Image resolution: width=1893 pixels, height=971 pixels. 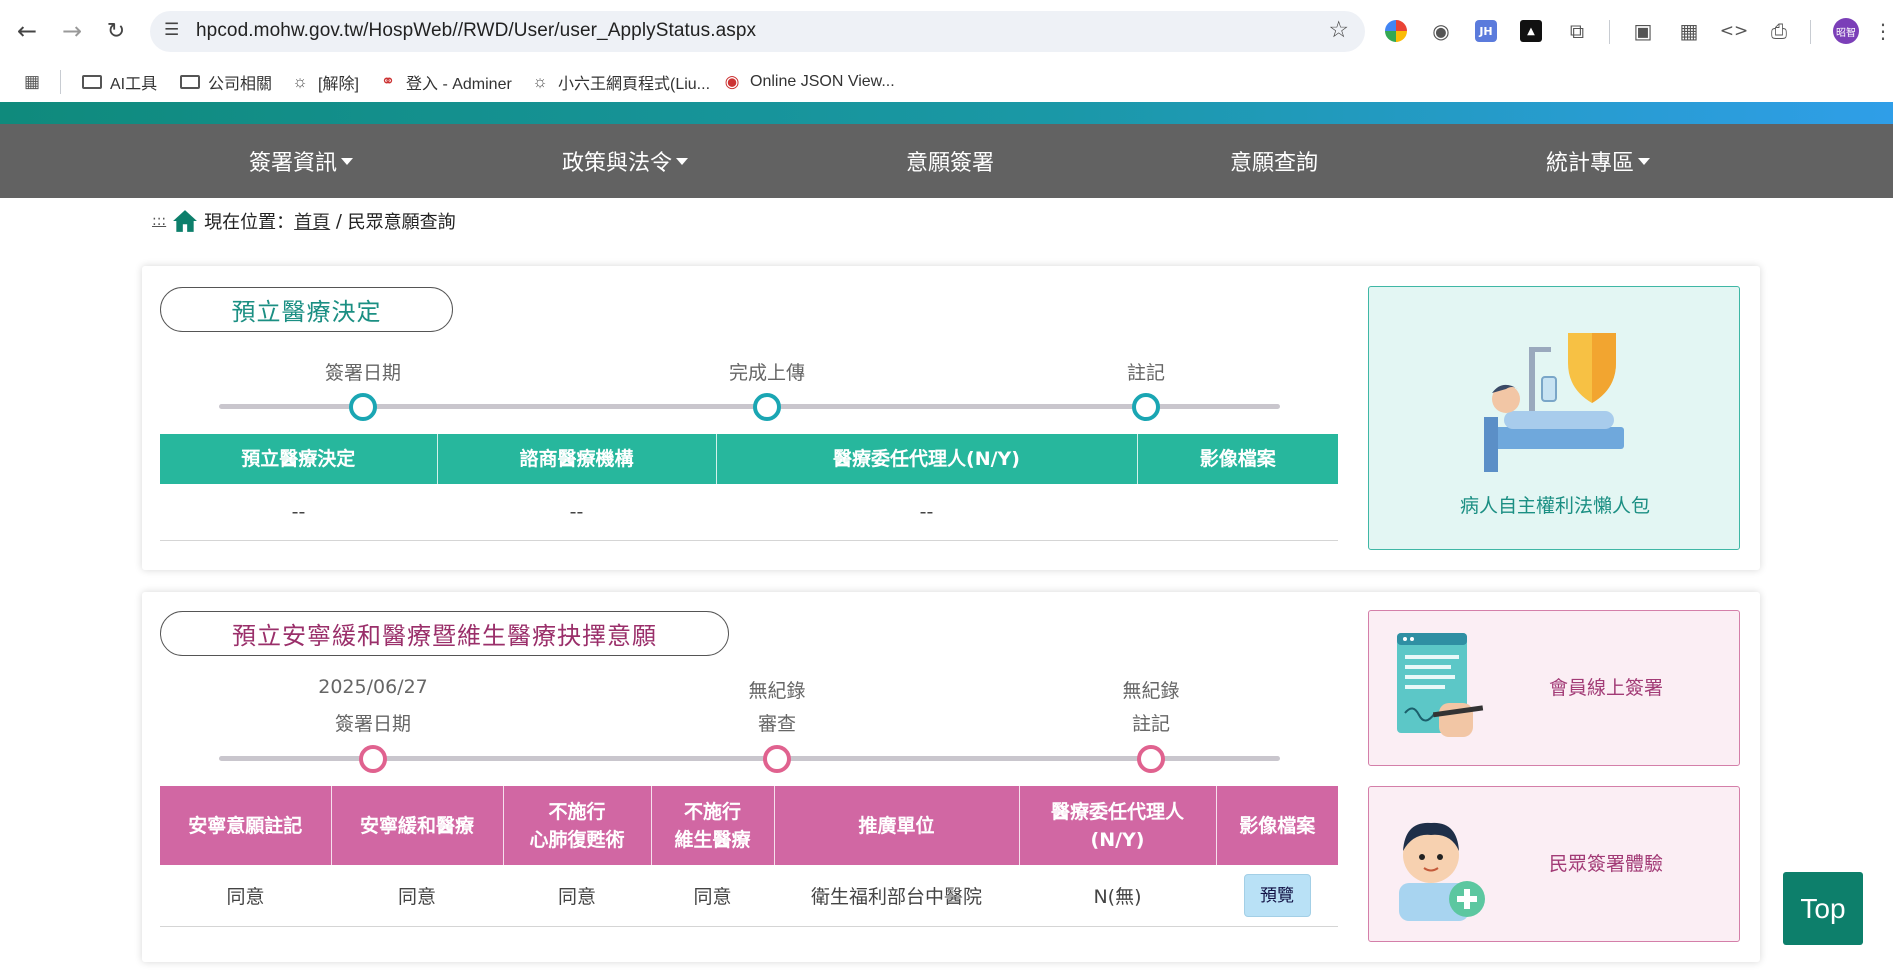 I want to click on nav-item-query-intent: 意願查詢, so click(x=1274, y=161).